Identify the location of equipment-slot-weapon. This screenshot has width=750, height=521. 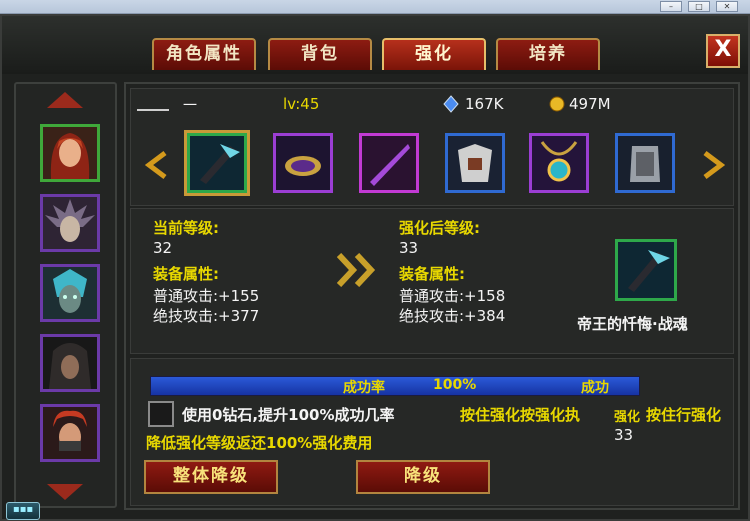
(217, 163).